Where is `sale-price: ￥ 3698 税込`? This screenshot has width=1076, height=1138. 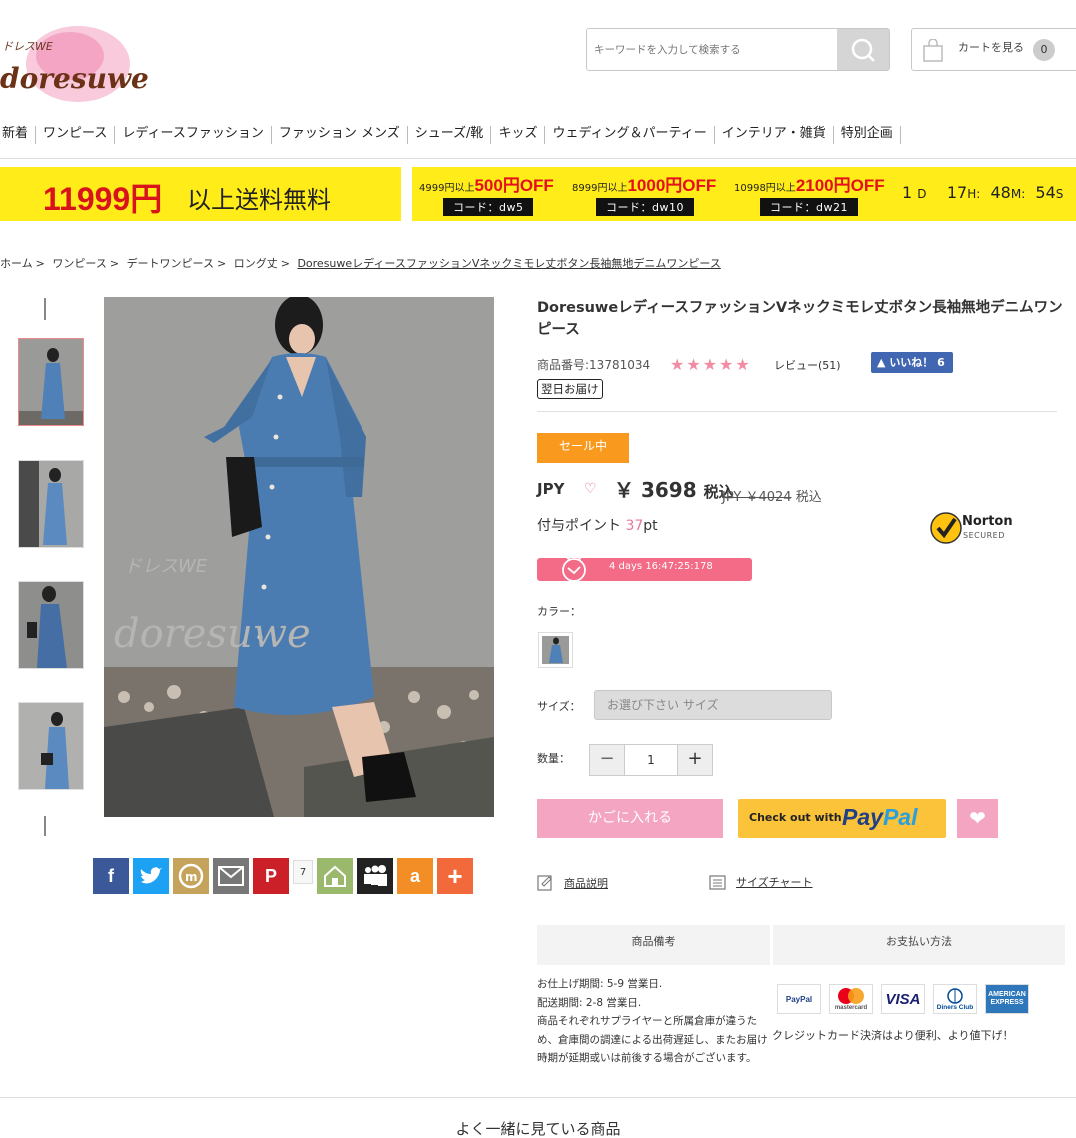 sale-price: ￥ 3698 税込 is located at coordinates (674, 488).